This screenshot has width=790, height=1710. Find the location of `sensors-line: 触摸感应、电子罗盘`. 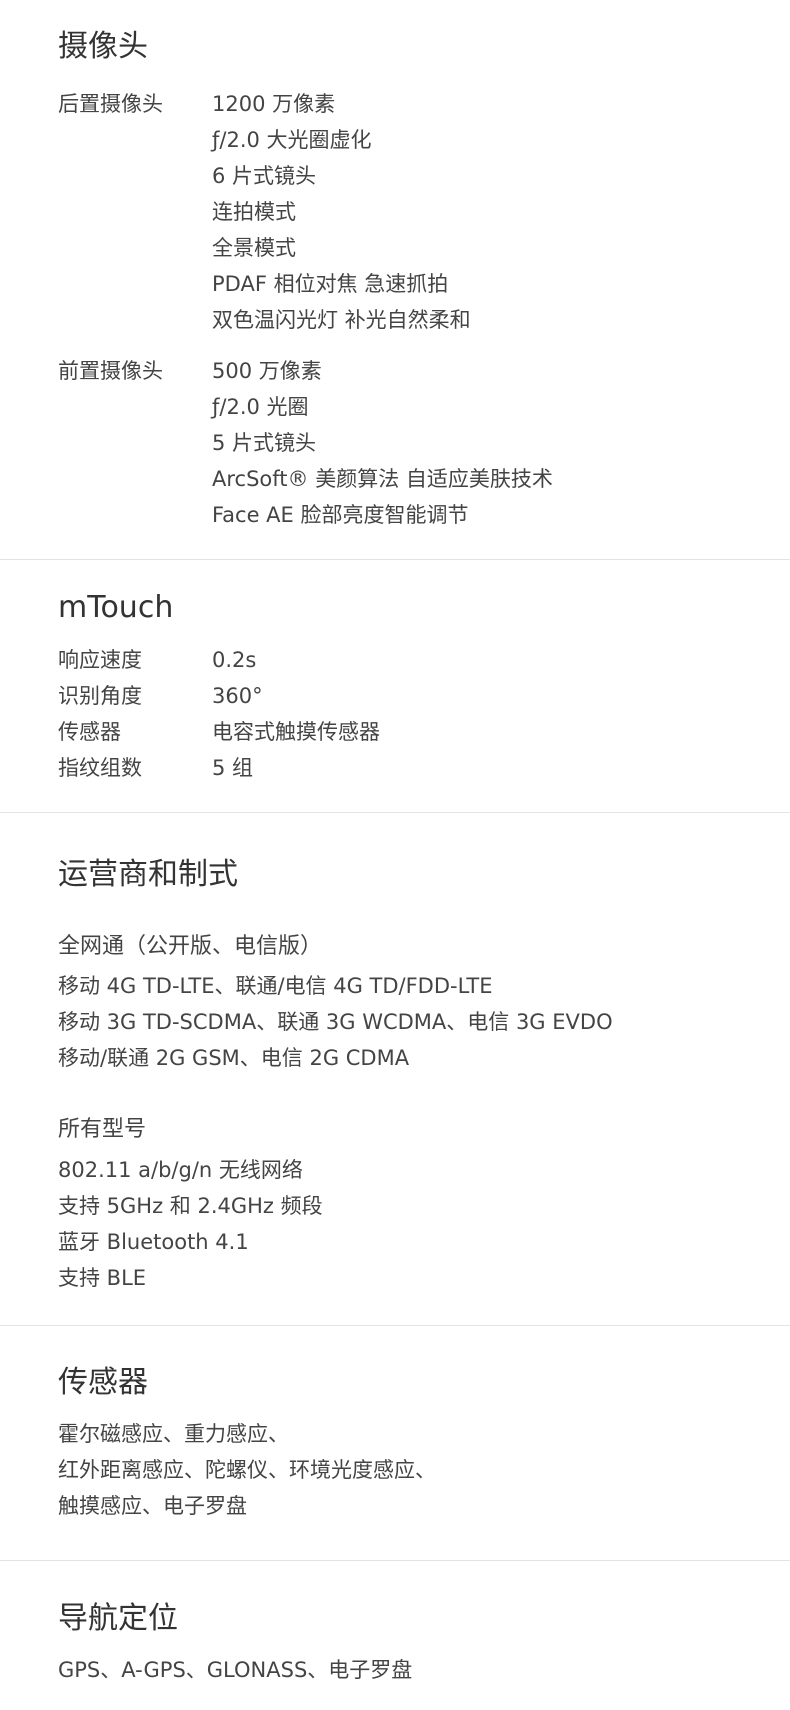

sensors-line: 触摸感应、电子罗盘 is located at coordinates (152, 1506).